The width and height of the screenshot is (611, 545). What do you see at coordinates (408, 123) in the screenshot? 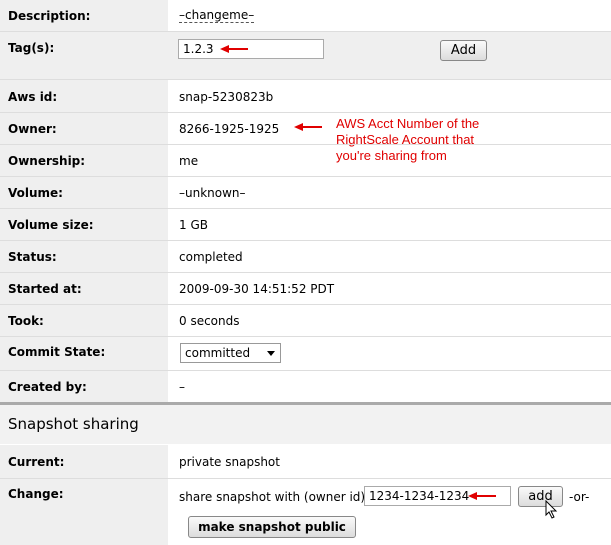
I see `annotation-line: AWS Acct Number of the` at bounding box center [408, 123].